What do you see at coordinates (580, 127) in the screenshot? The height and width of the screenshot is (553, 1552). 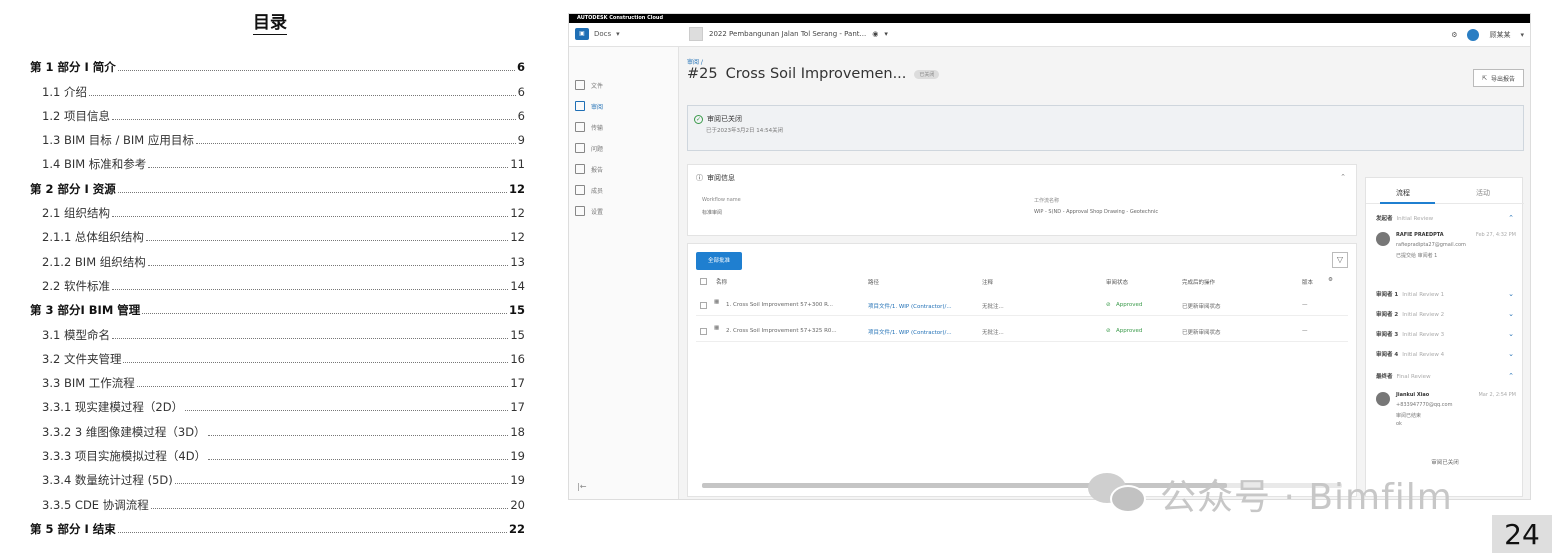 I see `transmittal-icon` at bounding box center [580, 127].